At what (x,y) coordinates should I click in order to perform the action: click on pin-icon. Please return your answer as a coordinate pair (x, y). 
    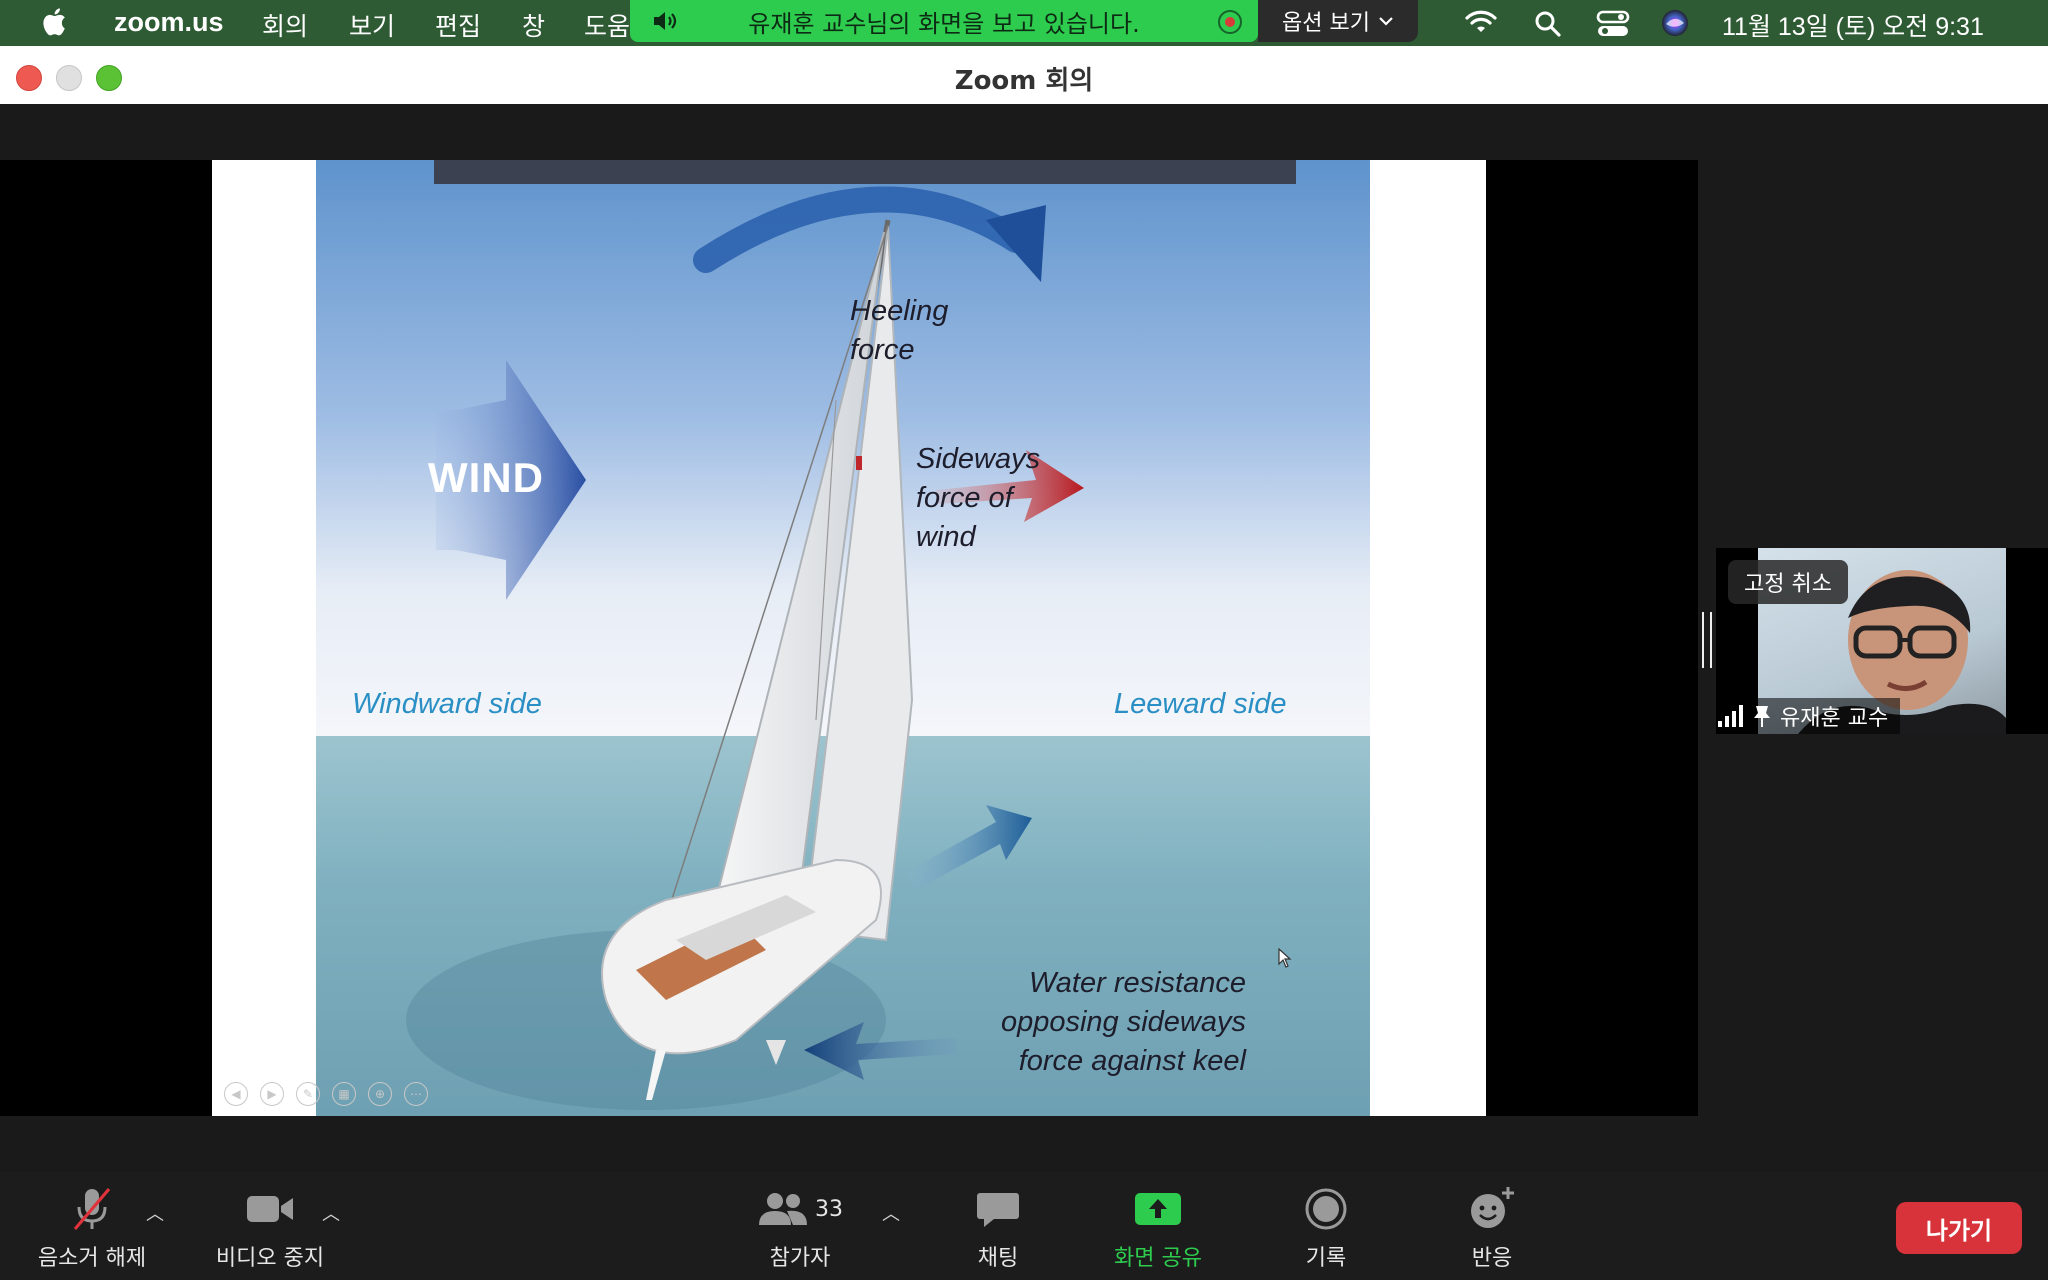
    Looking at the image, I should click on (1762, 716).